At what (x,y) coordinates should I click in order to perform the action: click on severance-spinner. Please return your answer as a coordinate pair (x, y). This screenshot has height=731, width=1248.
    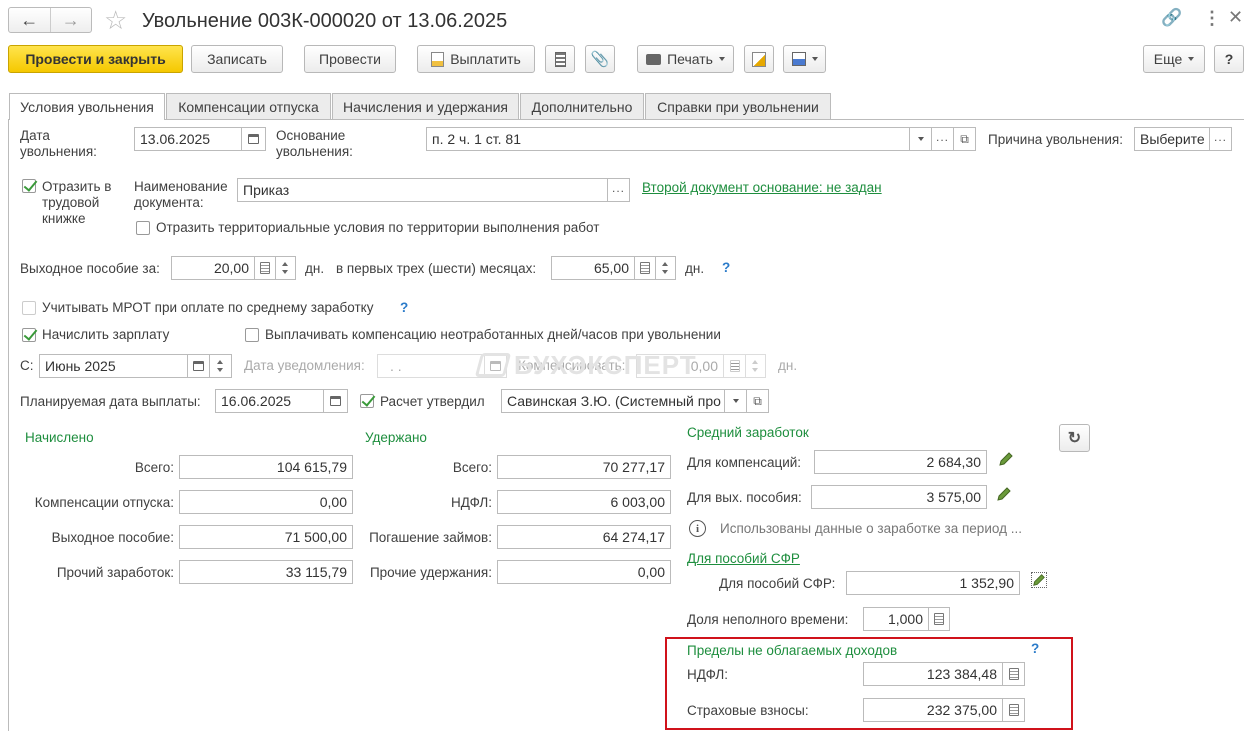
    Looking at the image, I should click on (286, 268).